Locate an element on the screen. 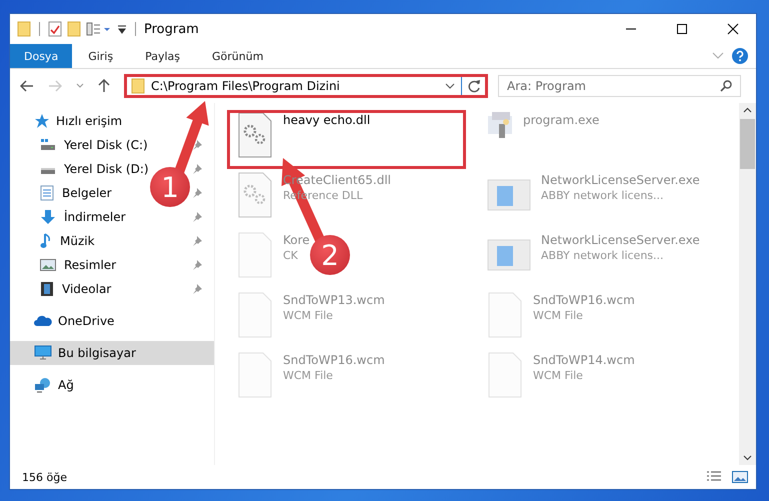 Image resolution: width=769 pixels, height=501 pixels. sidebar-item: İndirmeler is located at coordinates (70, 217).